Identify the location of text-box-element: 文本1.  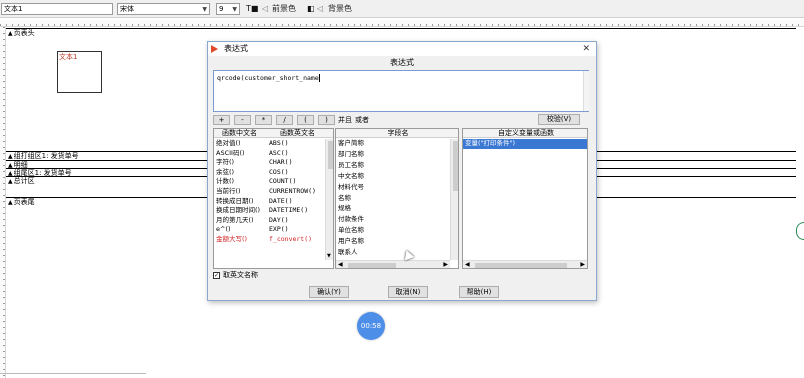
(79, 72).